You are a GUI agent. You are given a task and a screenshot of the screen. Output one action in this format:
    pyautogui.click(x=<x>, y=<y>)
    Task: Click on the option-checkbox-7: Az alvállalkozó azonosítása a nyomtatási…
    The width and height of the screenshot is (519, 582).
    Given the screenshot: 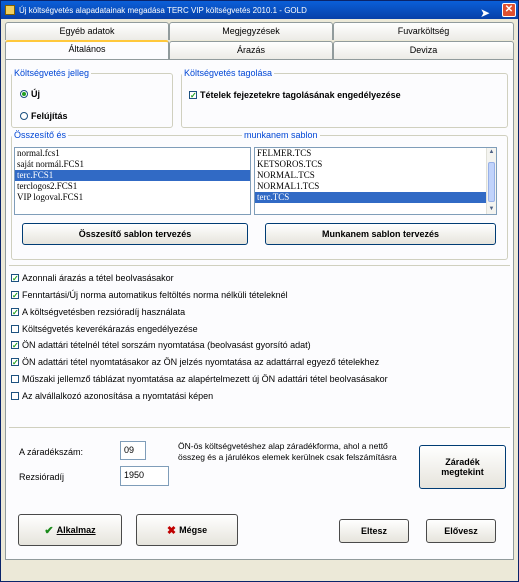 What is the action you would take?
    pyautogui.click(x=112, y=396)
    